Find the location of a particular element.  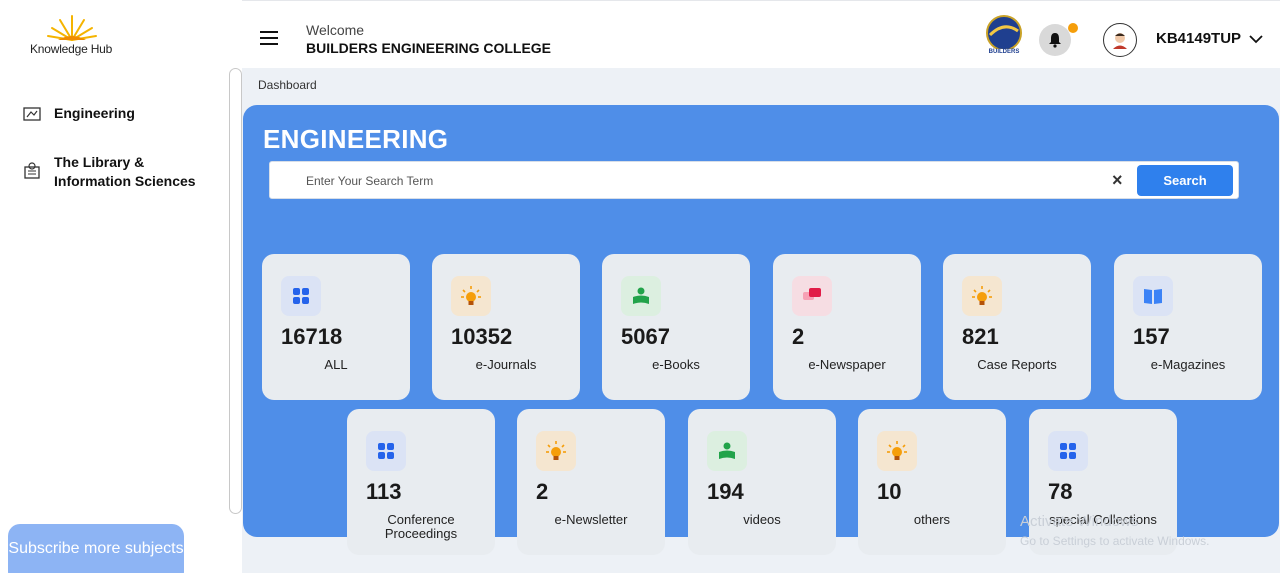

sidebar-item-label: Engineering is located at coordinates (94, 113).